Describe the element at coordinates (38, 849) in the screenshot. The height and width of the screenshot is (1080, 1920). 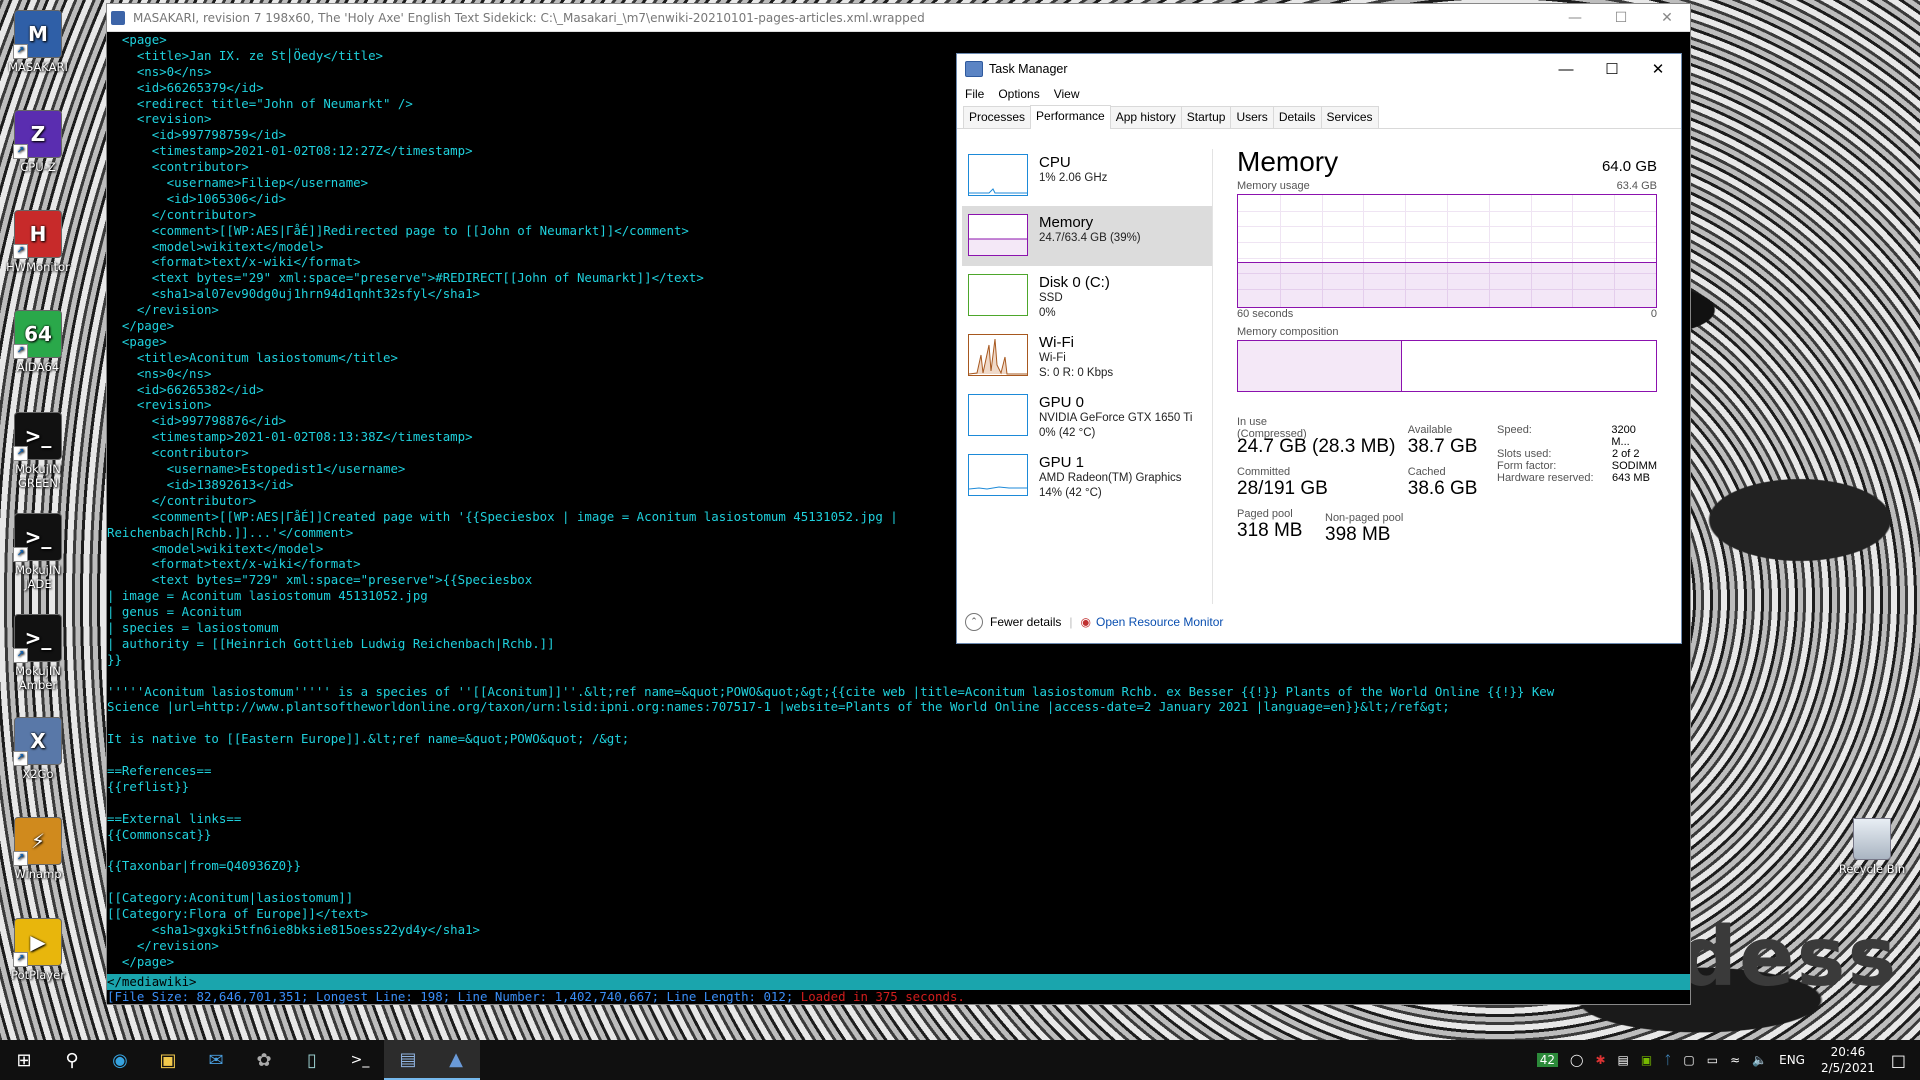
I see `desktop-shortcut: ⚡ ↗ Winamp` at that location.